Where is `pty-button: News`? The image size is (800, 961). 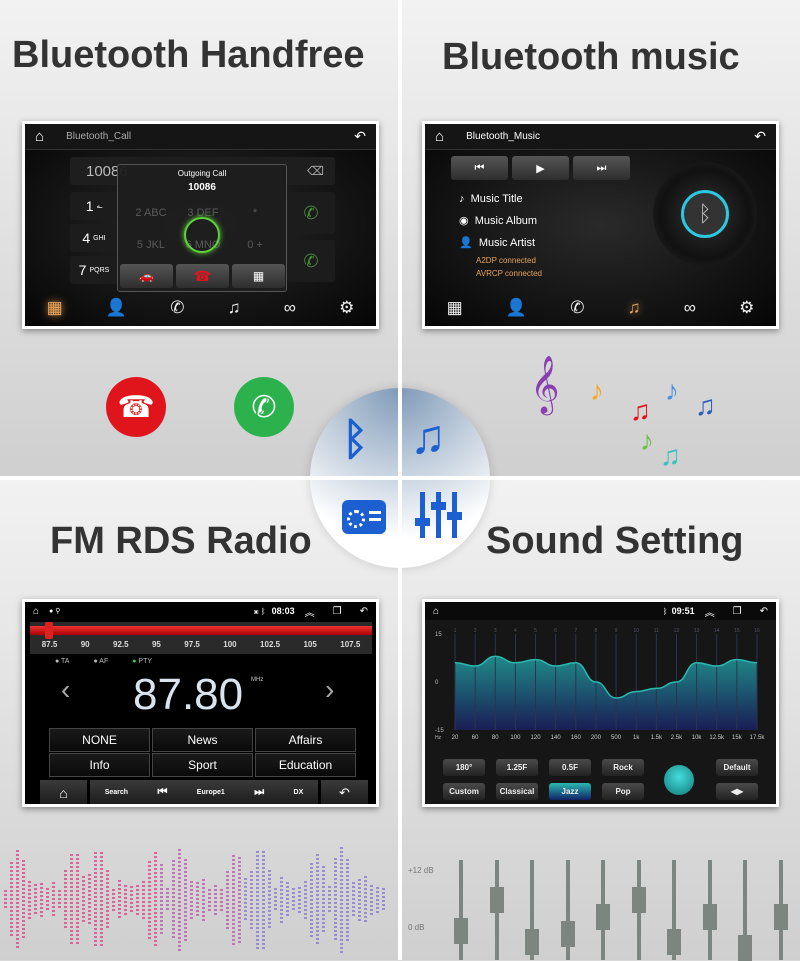 pty-button: News is located at coordinates (202, 740).